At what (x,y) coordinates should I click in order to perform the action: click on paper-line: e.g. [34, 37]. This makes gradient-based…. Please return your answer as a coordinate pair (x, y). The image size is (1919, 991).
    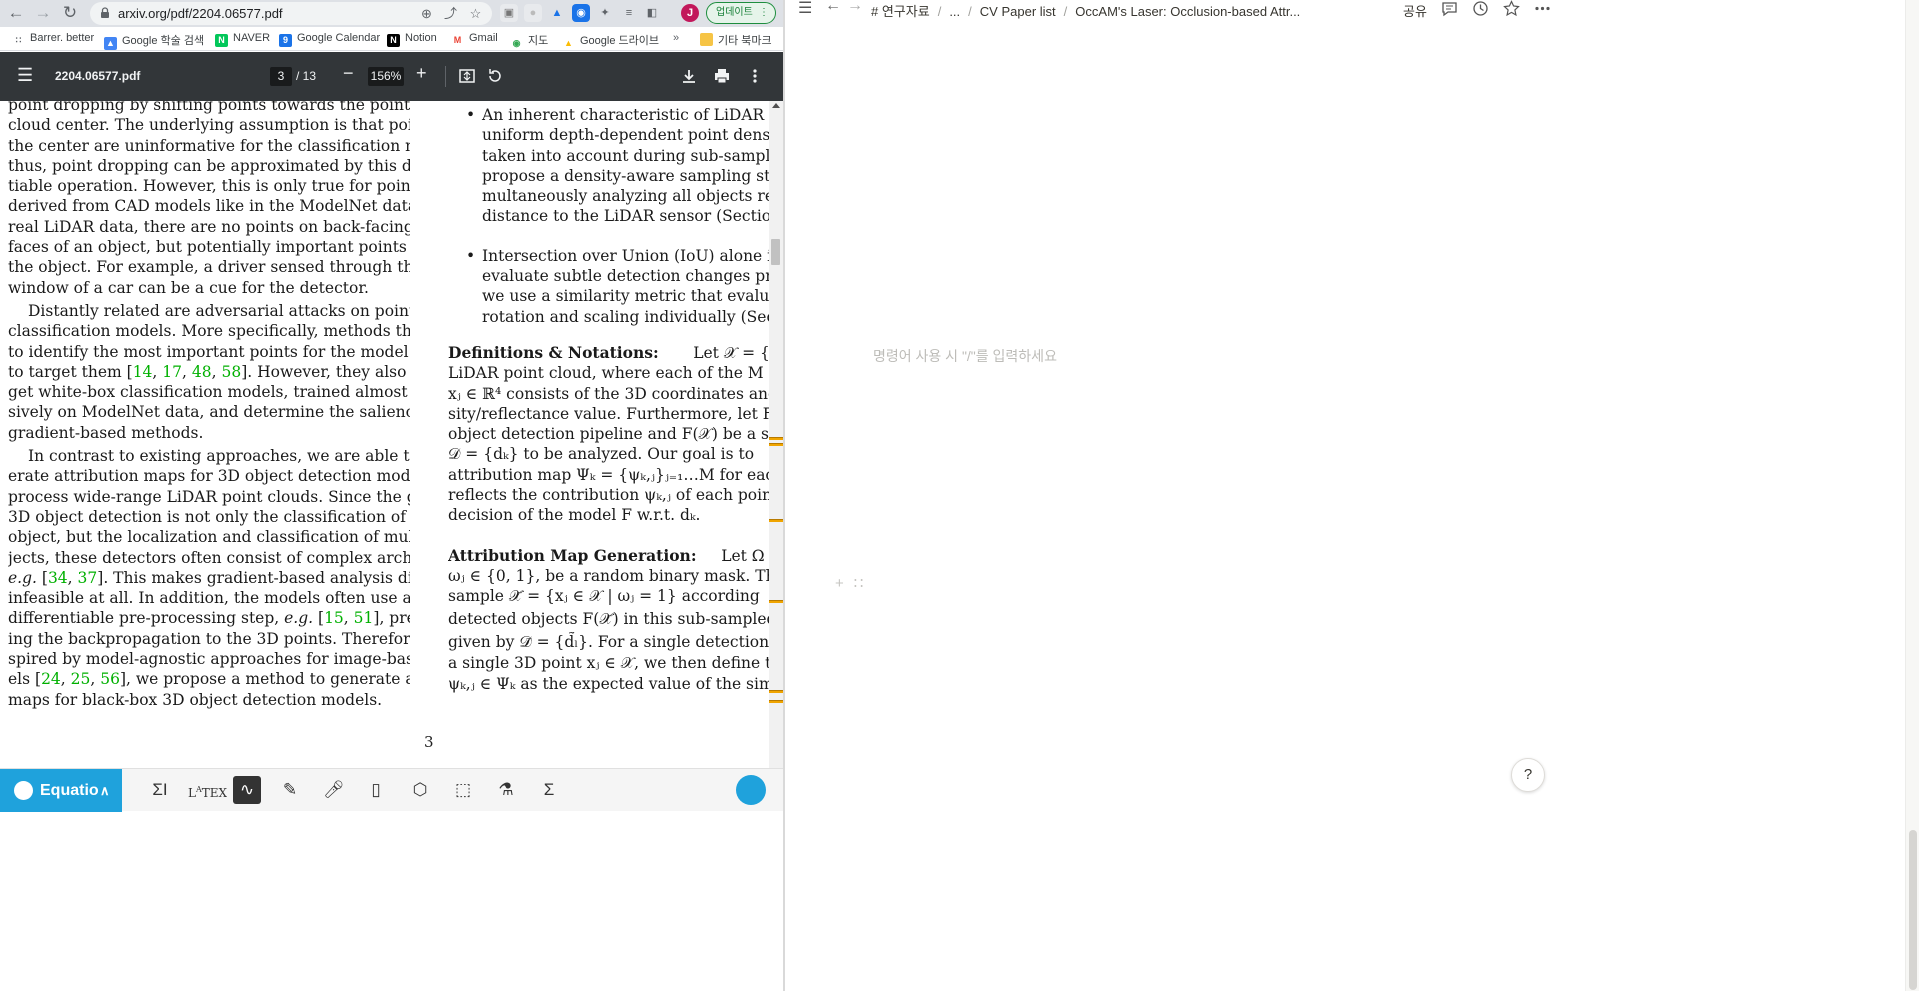
    Looking at the image, I should click on (209, 577).